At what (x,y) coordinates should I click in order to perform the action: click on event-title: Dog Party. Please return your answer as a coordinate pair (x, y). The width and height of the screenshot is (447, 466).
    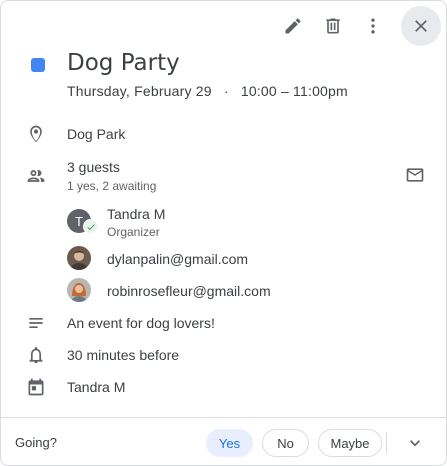
    Looking at the image, I should click on (123, 63).